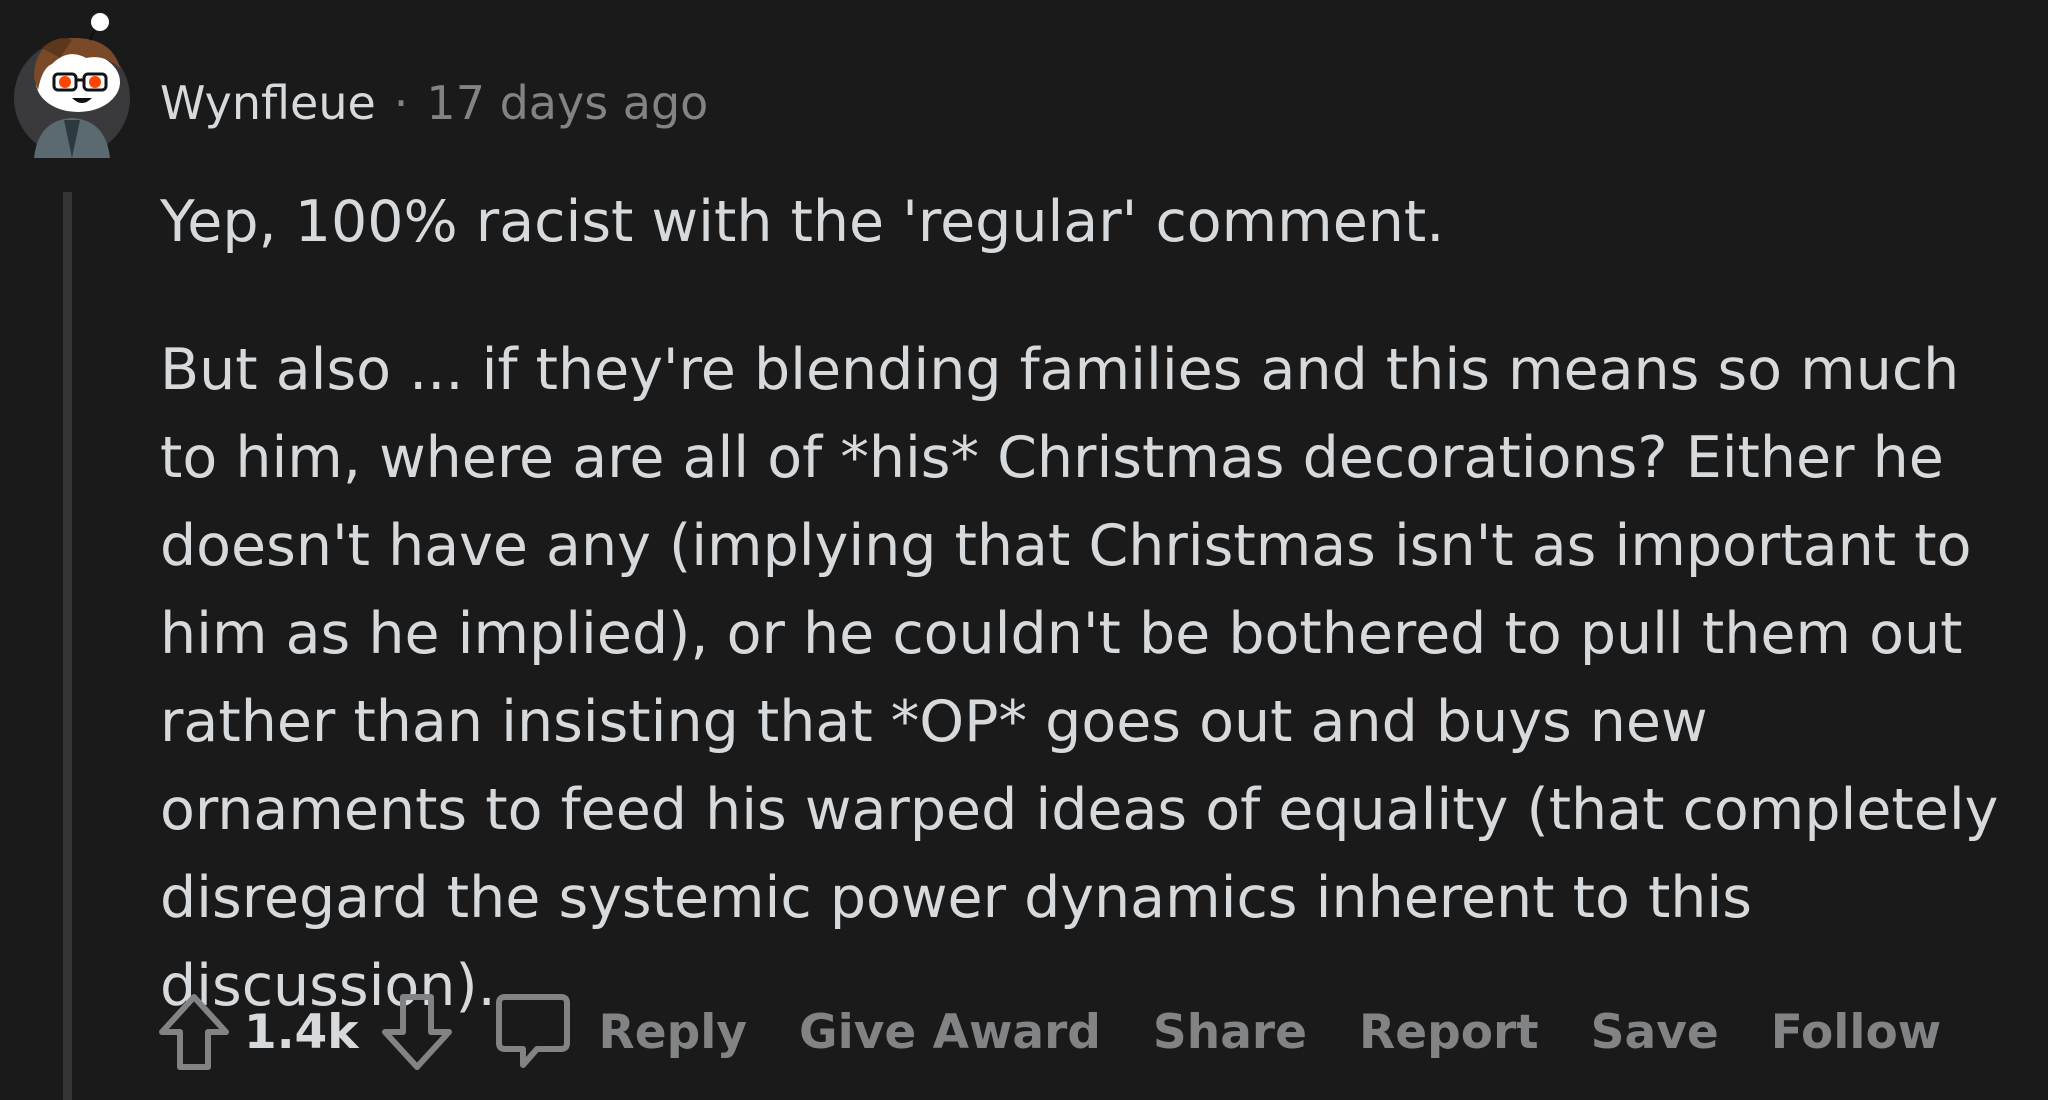 The width and height of the screenshot is (2048, 1100). Describe the element at coordinates (301, 1032) in the screenshot. I see `vote-score: 1.4k` at that location.